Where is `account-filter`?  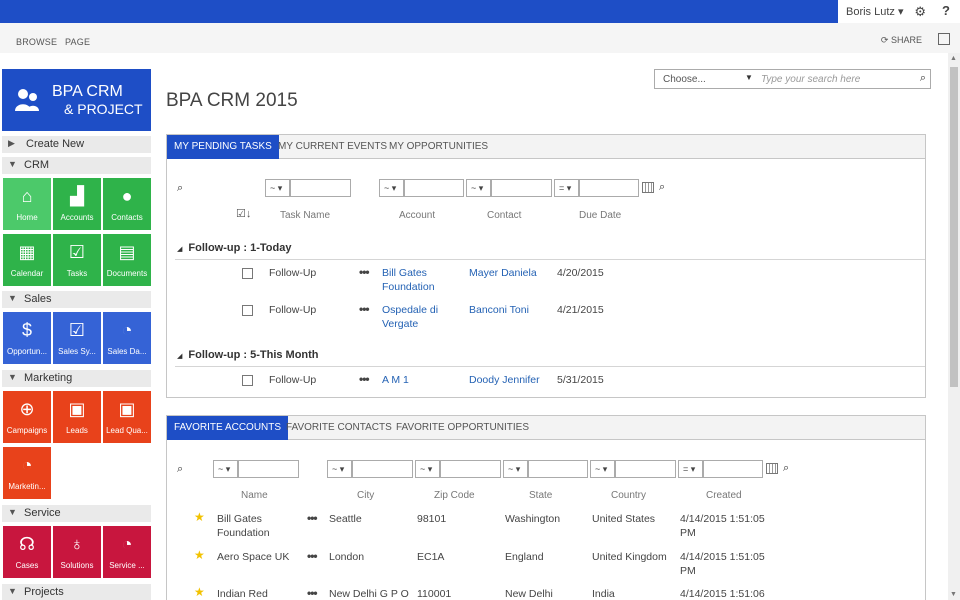
account-filter is located at coordinates (434, 188).